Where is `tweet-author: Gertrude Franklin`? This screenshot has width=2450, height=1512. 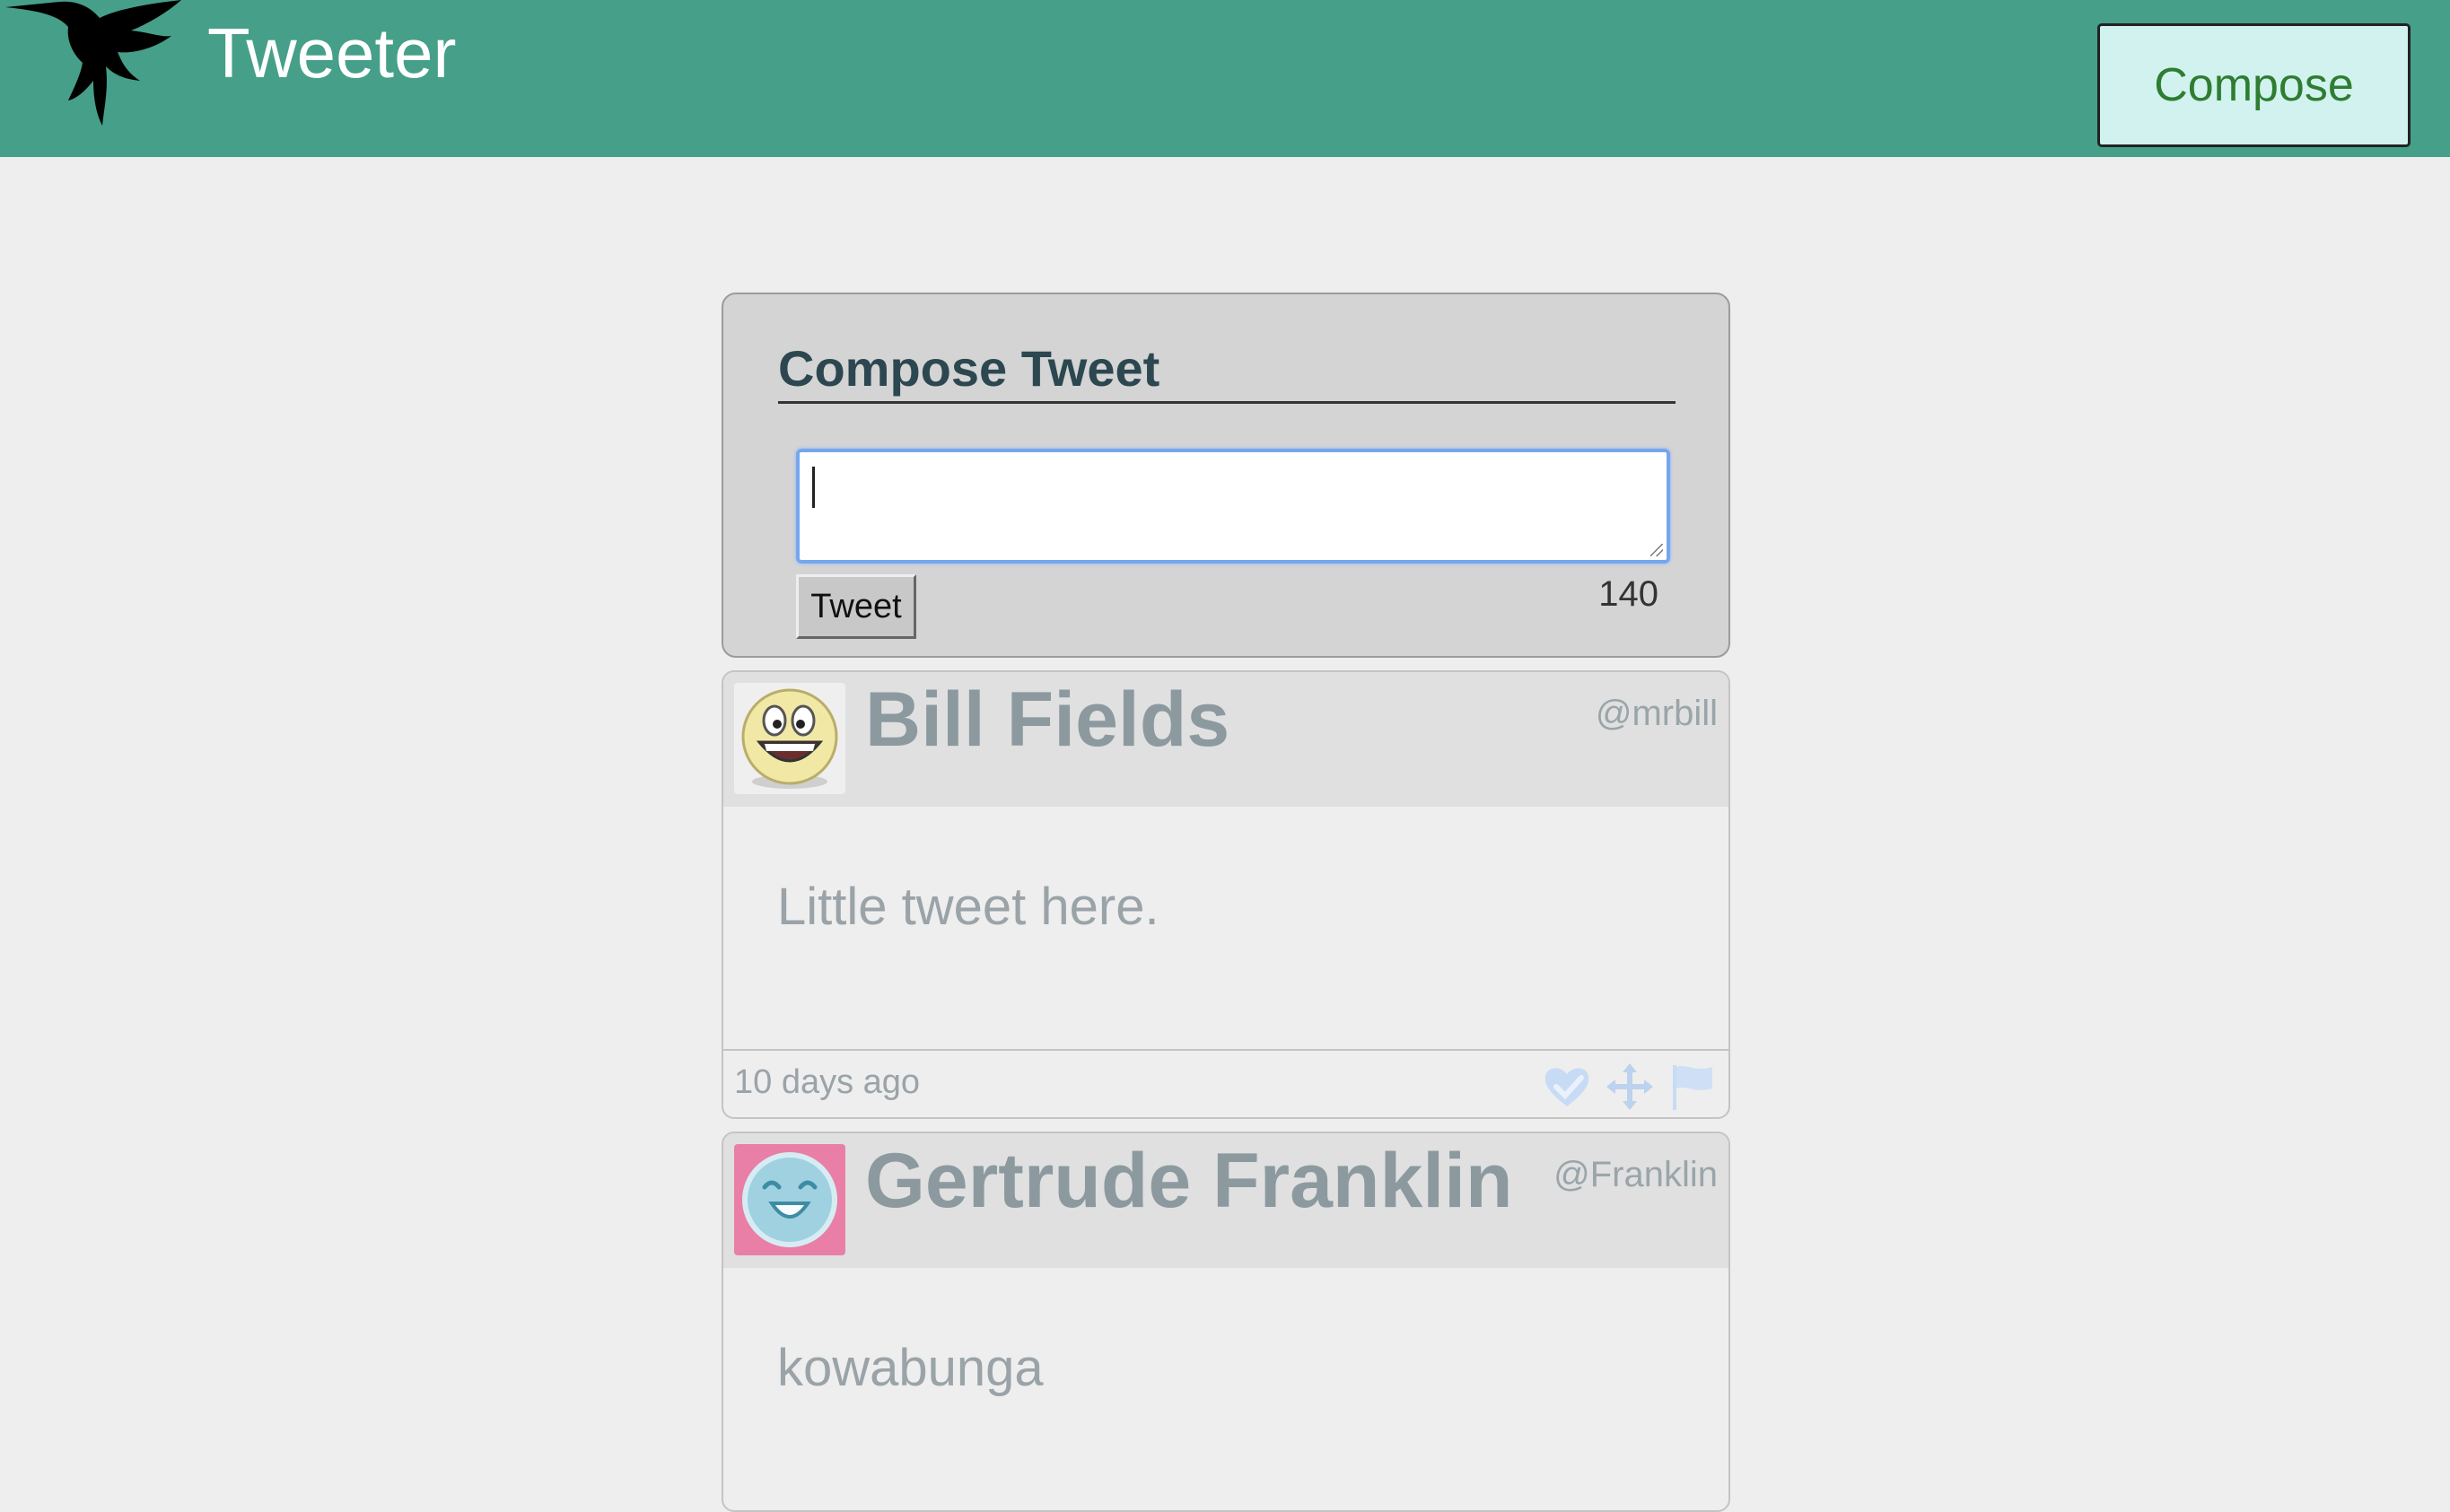
tweet-author: Gertrude Franklin is located at coordinates (1189, 1181).